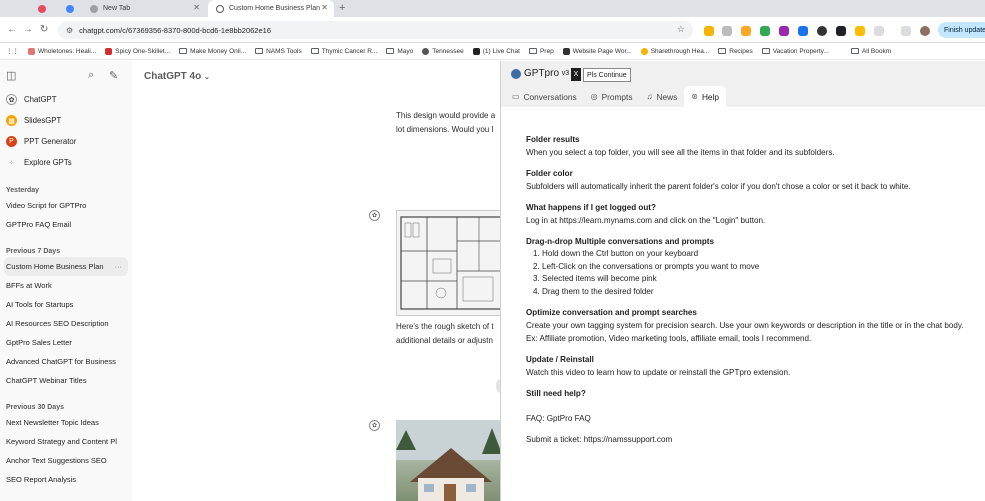 The height and width of the screenshot is (501, 985). Describe the element at coordinates (549, 173) in the screenshot. I see `help-section-title: Folder color` at that location.